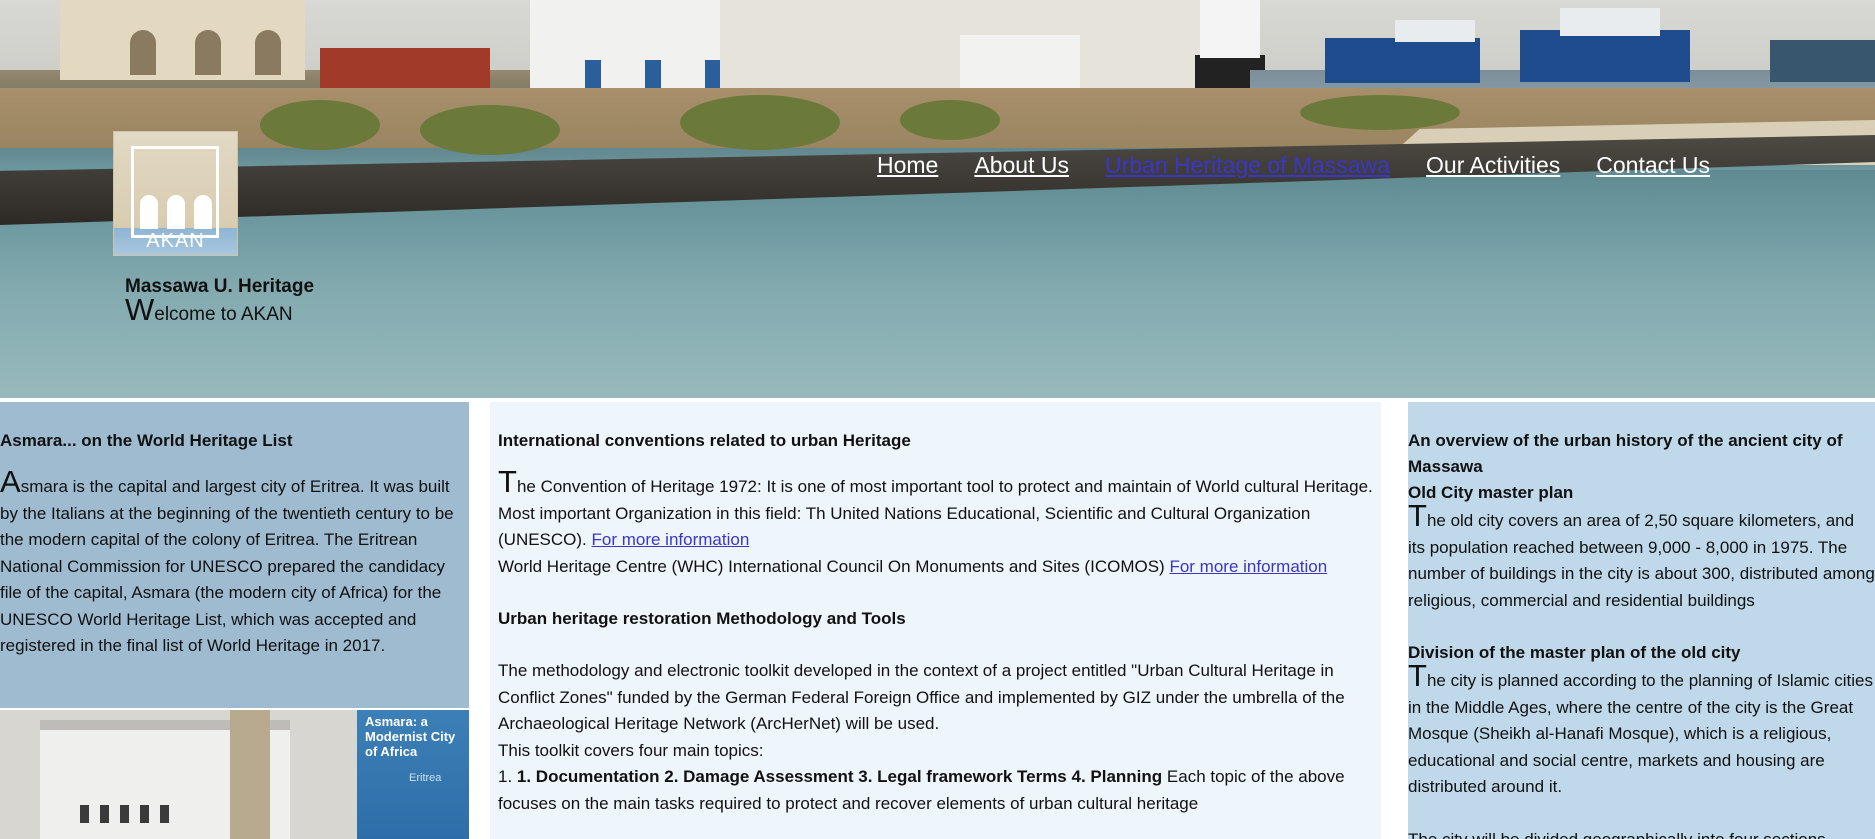  I want to click on nav-our-activities: Our Activities, so click(1493, 165).